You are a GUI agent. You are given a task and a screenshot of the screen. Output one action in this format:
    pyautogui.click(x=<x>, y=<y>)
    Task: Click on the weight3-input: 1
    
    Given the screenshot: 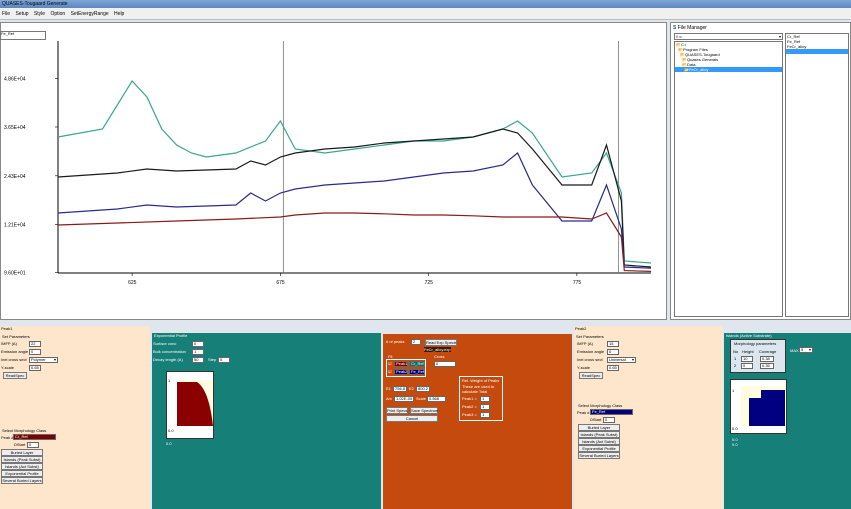 What is the action you would take?
    pyautogui.click(x=485, y=415)
    